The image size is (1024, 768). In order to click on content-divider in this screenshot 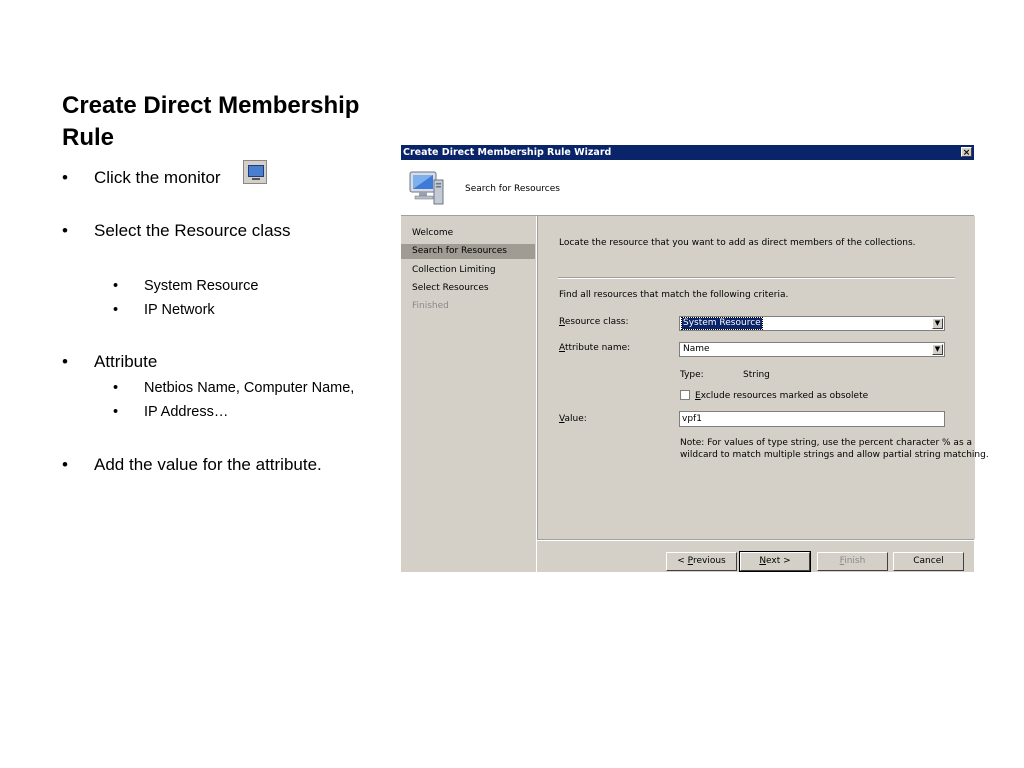, I will do `click(756, 278)`.